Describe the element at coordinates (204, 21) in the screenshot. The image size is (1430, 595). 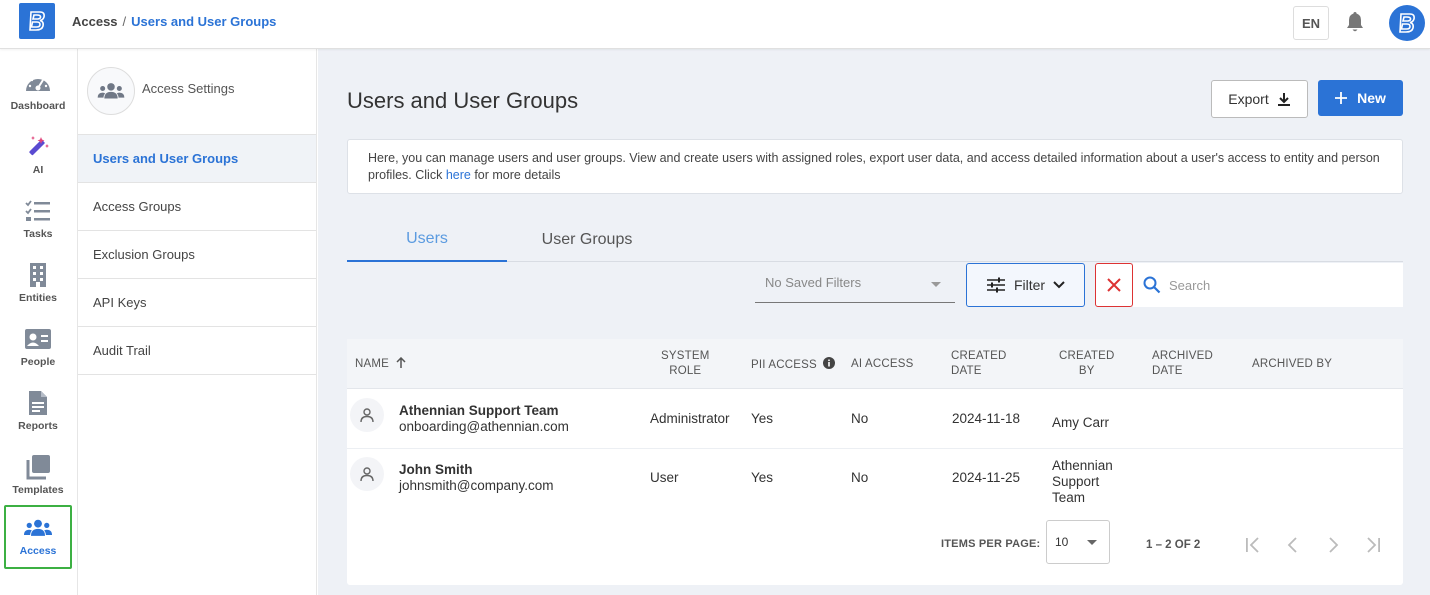
I see `breadcrumb-current: Users and User Groups` at that location.